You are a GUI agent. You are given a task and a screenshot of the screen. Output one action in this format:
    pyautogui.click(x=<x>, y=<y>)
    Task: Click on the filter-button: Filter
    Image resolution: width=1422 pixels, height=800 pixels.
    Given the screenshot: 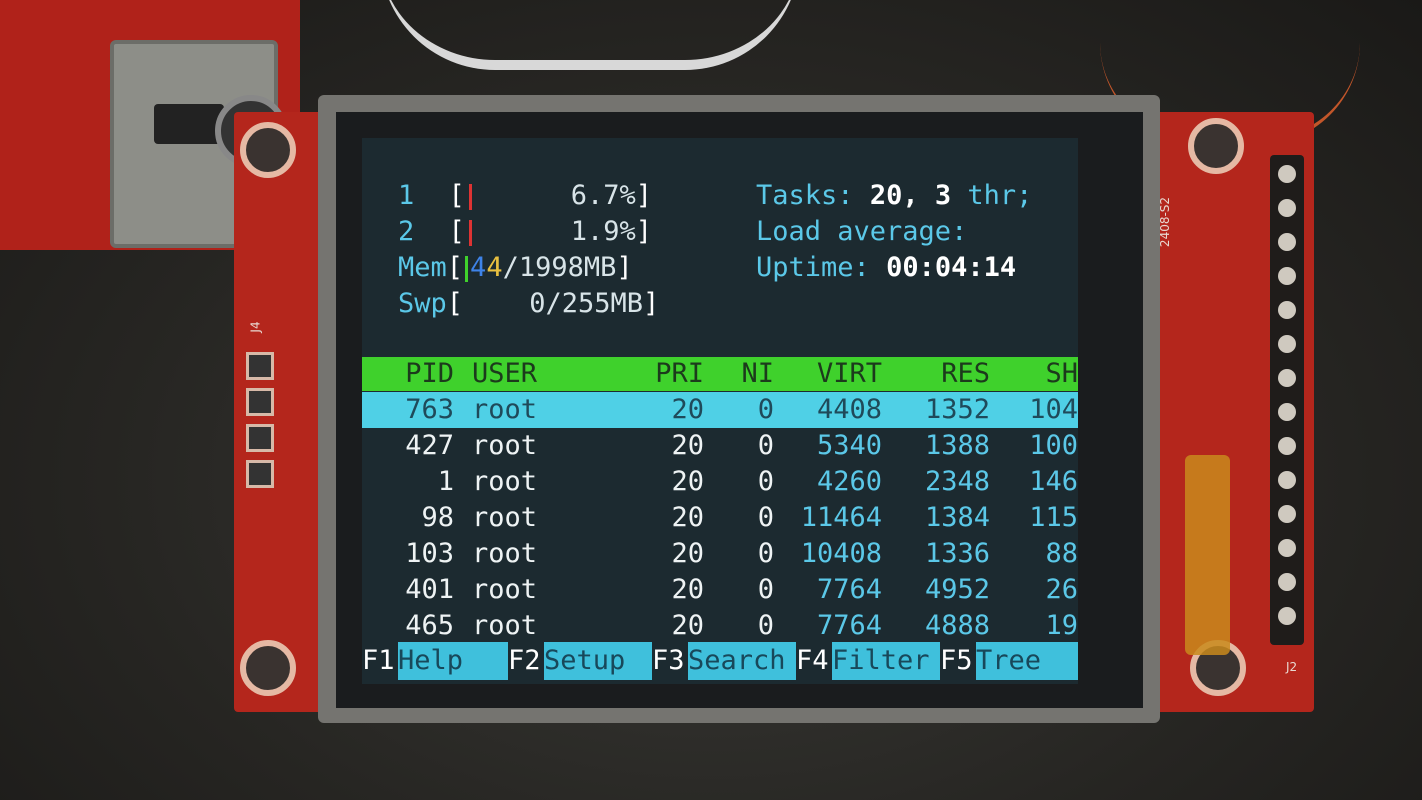 What is the action you would take?
    pyautogui.click(x=886, y=661)
    